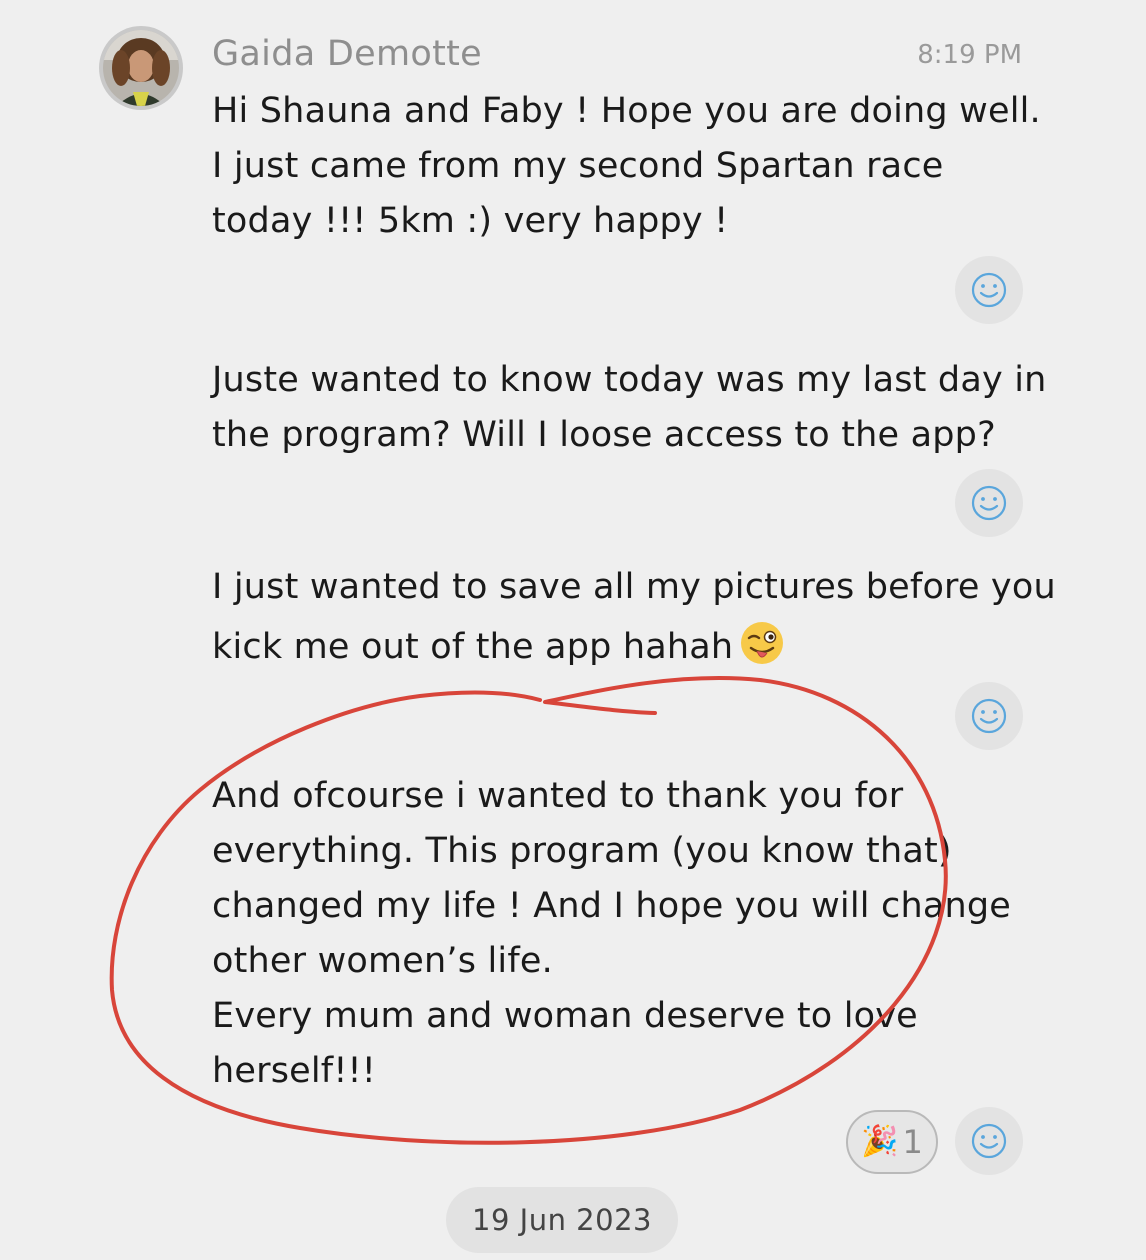  I want to click on message-line: I just came from my second Spartan race, so click(578, 166).